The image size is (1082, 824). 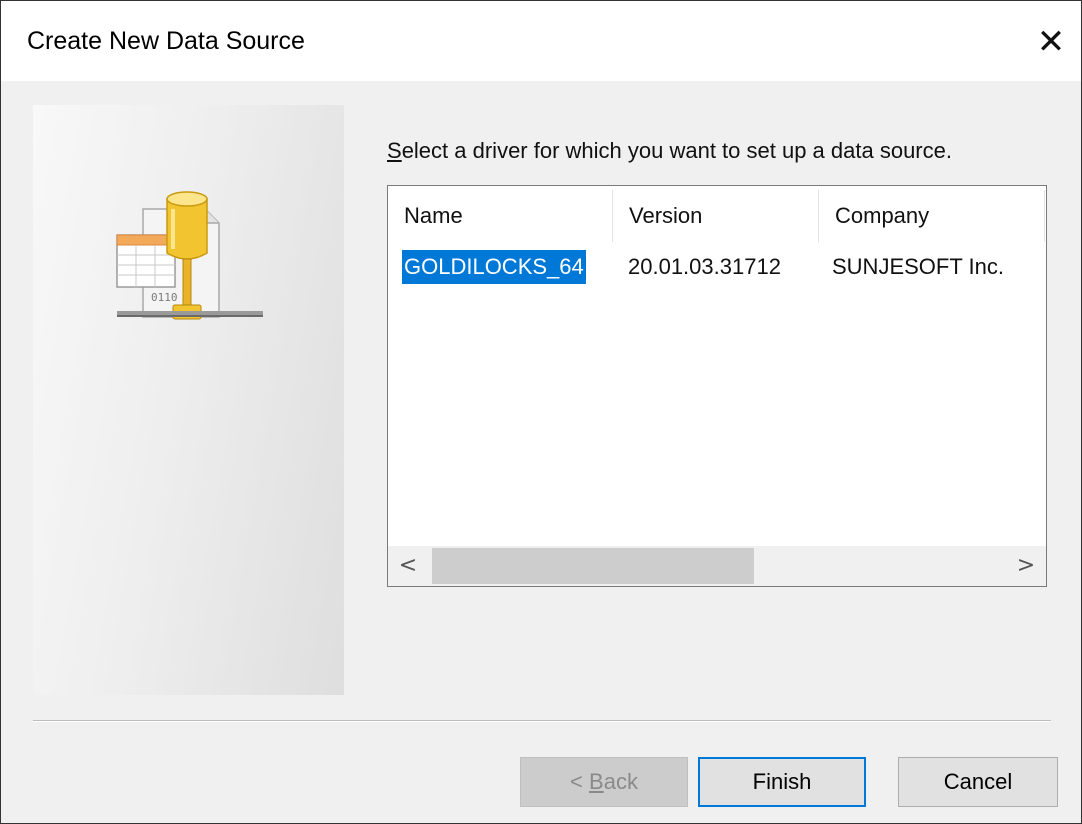 I want to click on back-button-prefix: <, so click(x=580, y=781).